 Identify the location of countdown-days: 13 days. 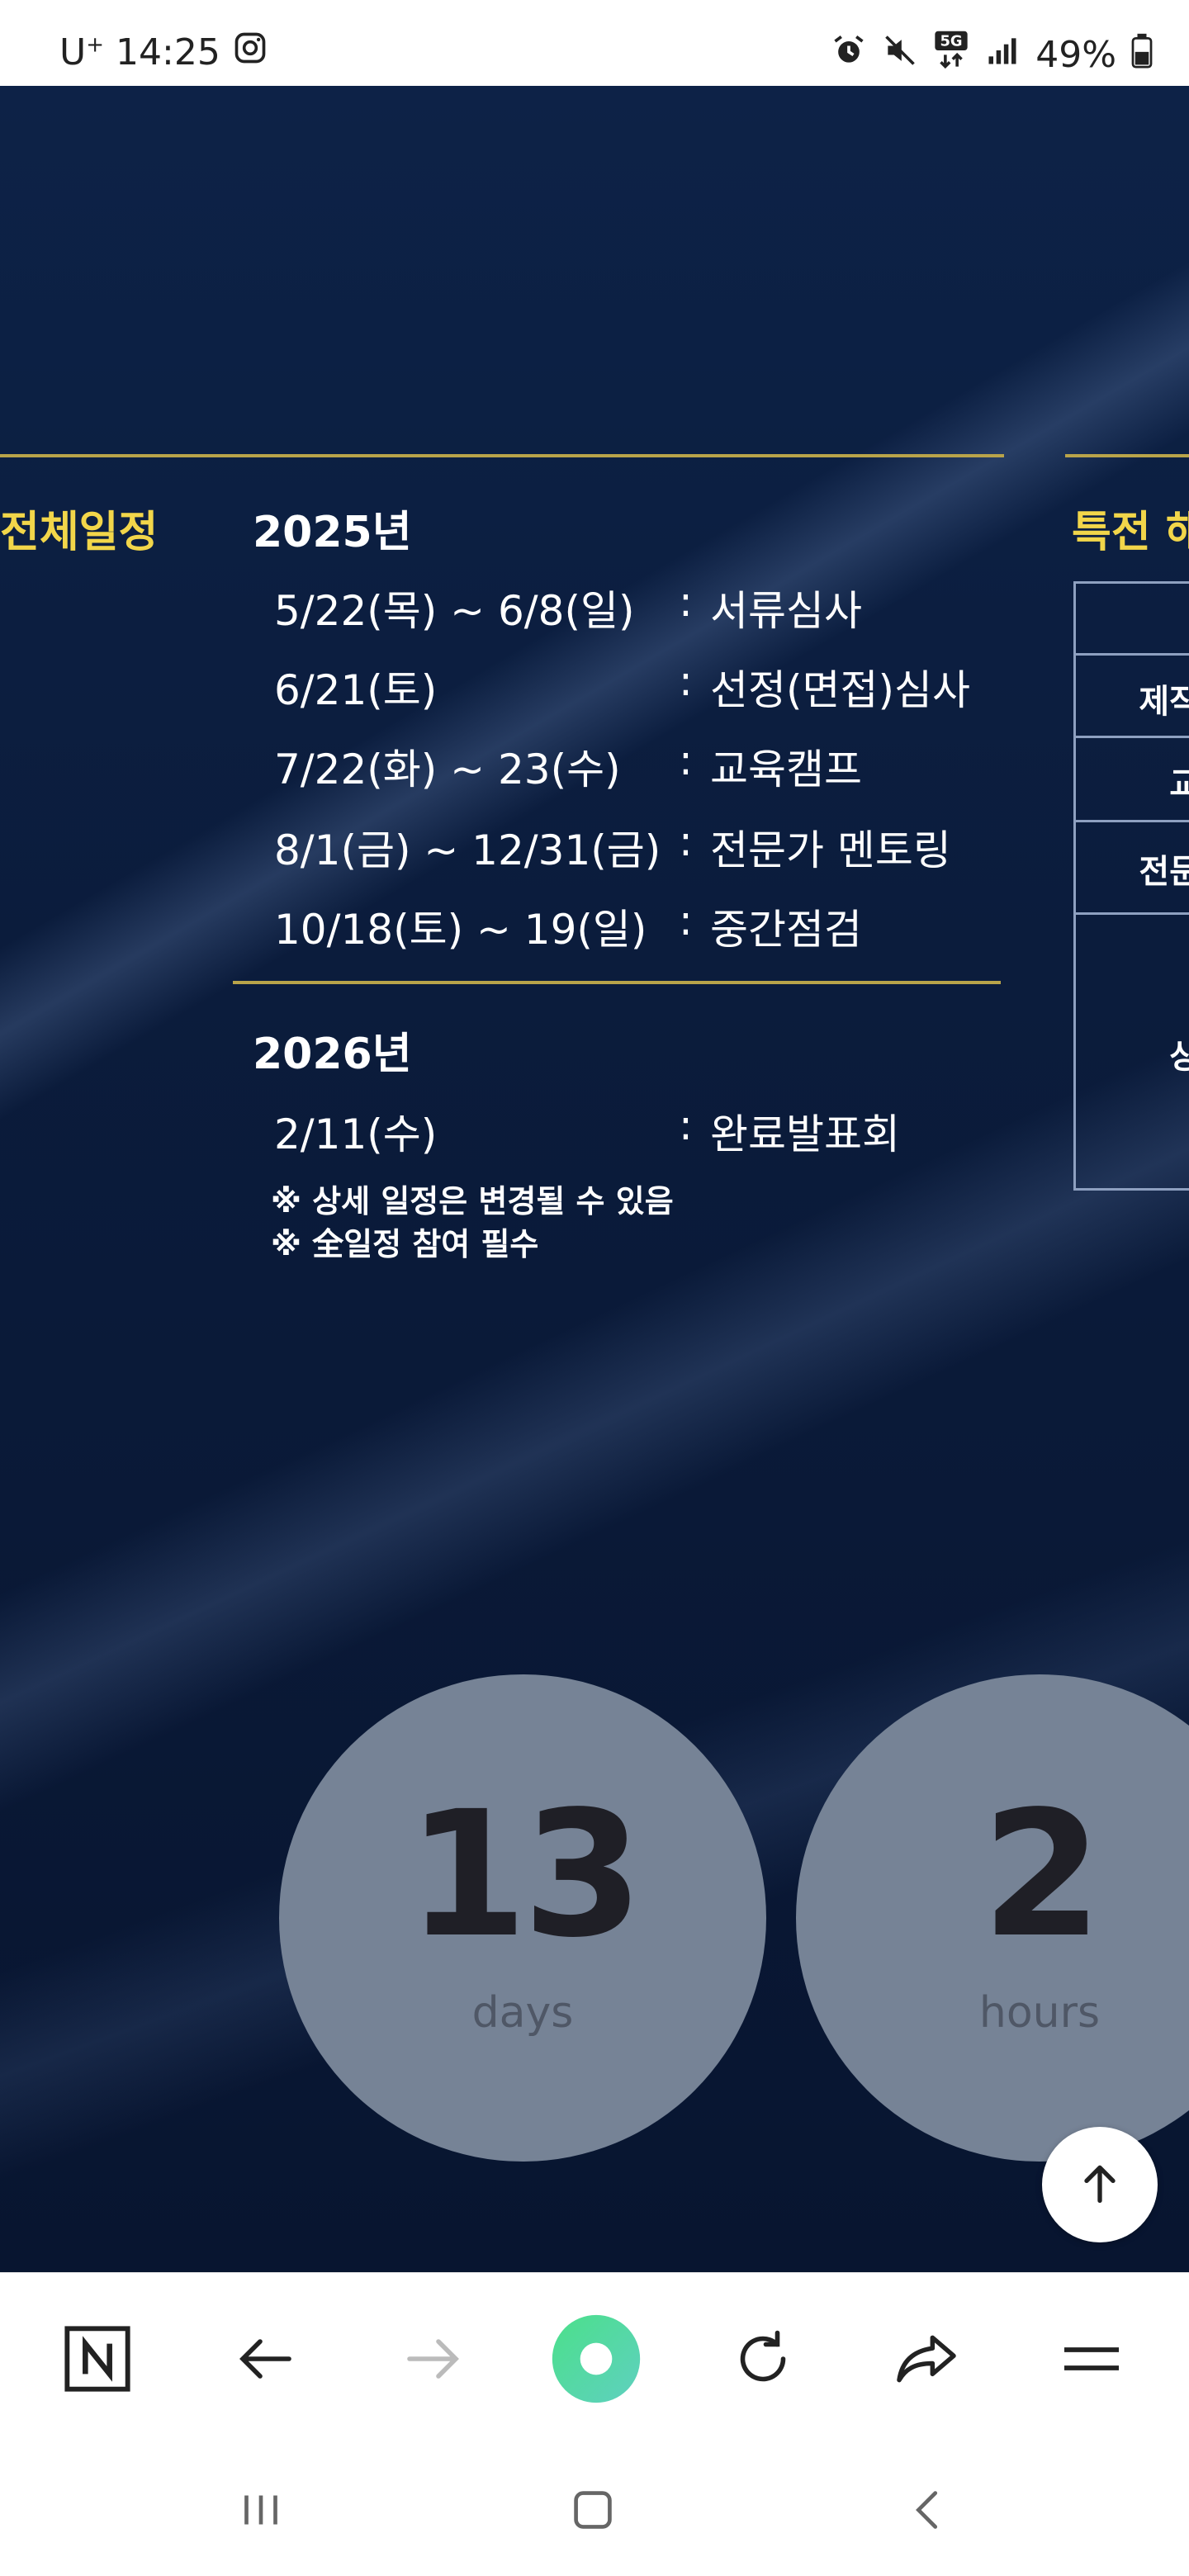
(522, 1918).